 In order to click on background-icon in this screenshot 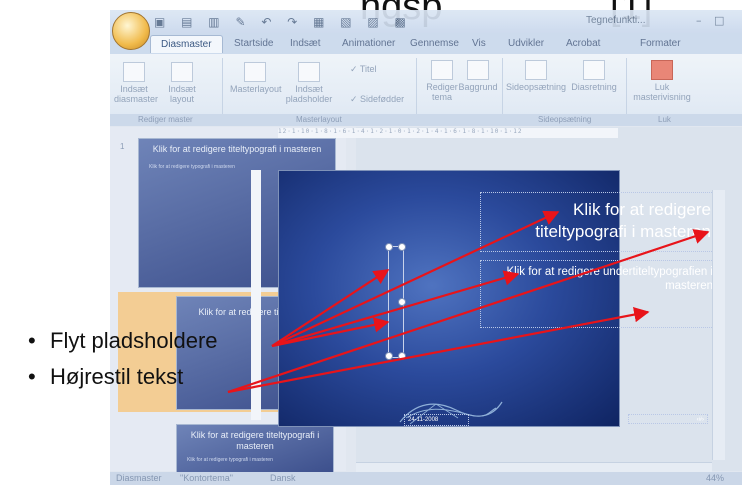, I will do `click(478, 70)`.